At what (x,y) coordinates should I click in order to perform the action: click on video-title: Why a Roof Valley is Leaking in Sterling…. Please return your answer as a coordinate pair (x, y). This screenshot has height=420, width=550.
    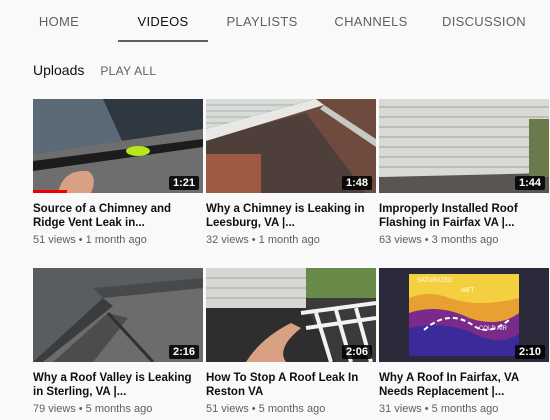
    Looking at the image, I should click on (118, 385).